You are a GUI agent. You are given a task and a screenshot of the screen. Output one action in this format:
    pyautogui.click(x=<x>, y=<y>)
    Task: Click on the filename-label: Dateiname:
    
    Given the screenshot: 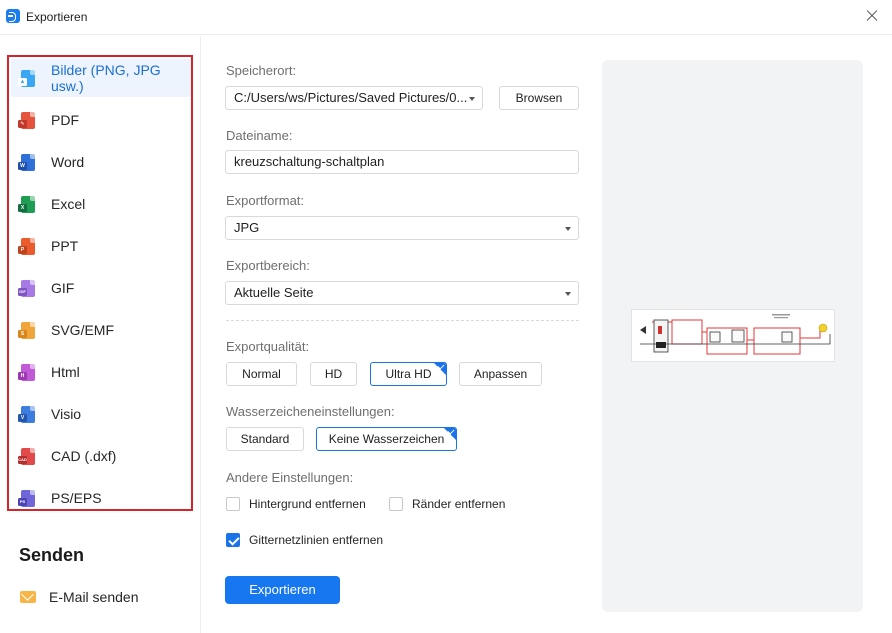 What is the action you would take?
    pyautogui.click(x=259, y=135)
    